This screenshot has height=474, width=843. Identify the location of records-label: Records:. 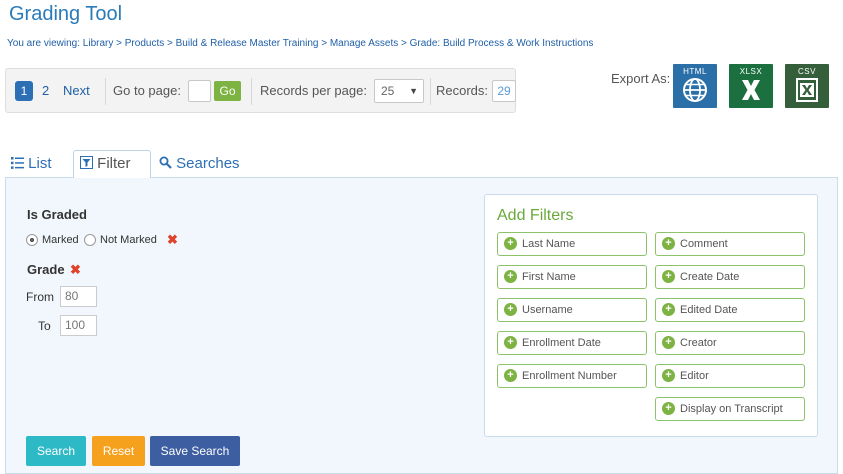
(462, 90).